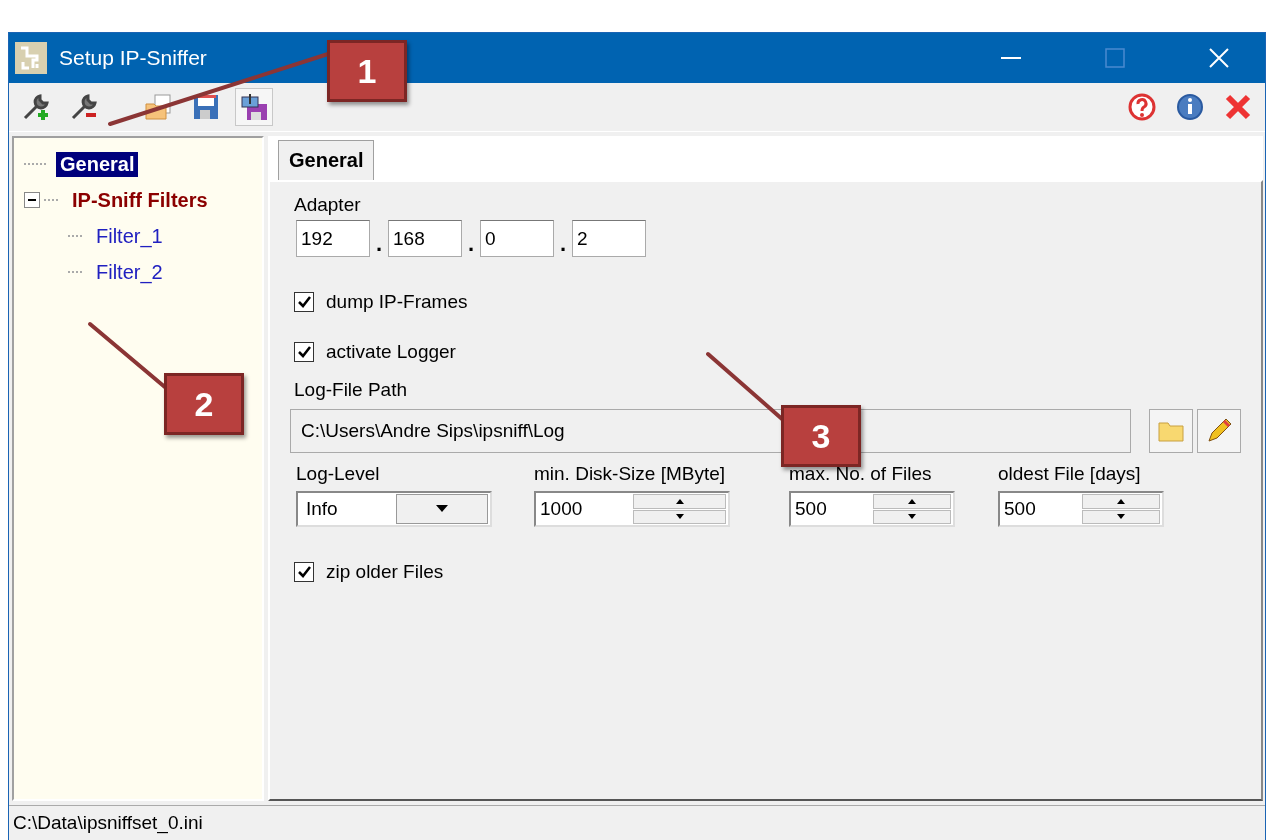  Describe the element at coordinates (328, 205) in the screenshot. I see `field-label: Adapter` at that location.